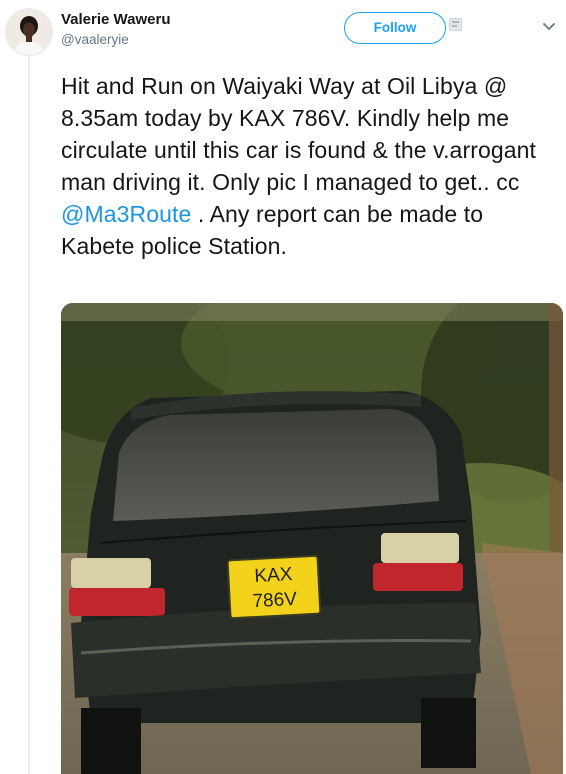 This screenshot has width=566, height=774. What do you see at coordinates (273, 575) in the screenshot?
I see `plate-line1: KAX` at bounding box center [273, 575].